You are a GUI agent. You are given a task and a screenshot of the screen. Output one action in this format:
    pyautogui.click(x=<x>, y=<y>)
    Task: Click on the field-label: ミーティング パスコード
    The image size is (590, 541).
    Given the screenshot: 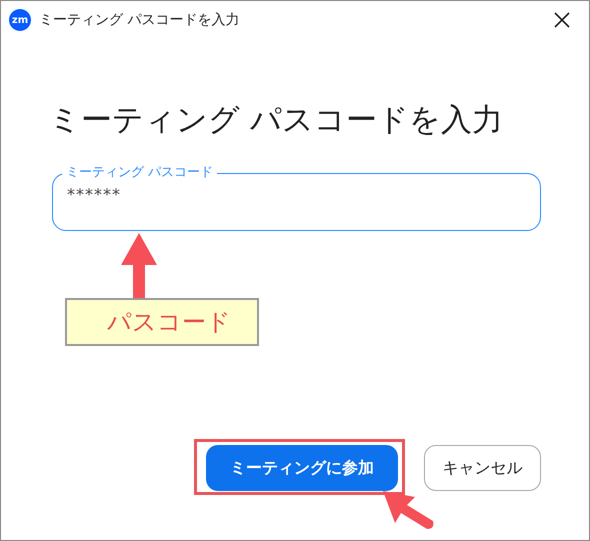 What is the action you would take?
    pyautogui.click(x=140, y=172)
    